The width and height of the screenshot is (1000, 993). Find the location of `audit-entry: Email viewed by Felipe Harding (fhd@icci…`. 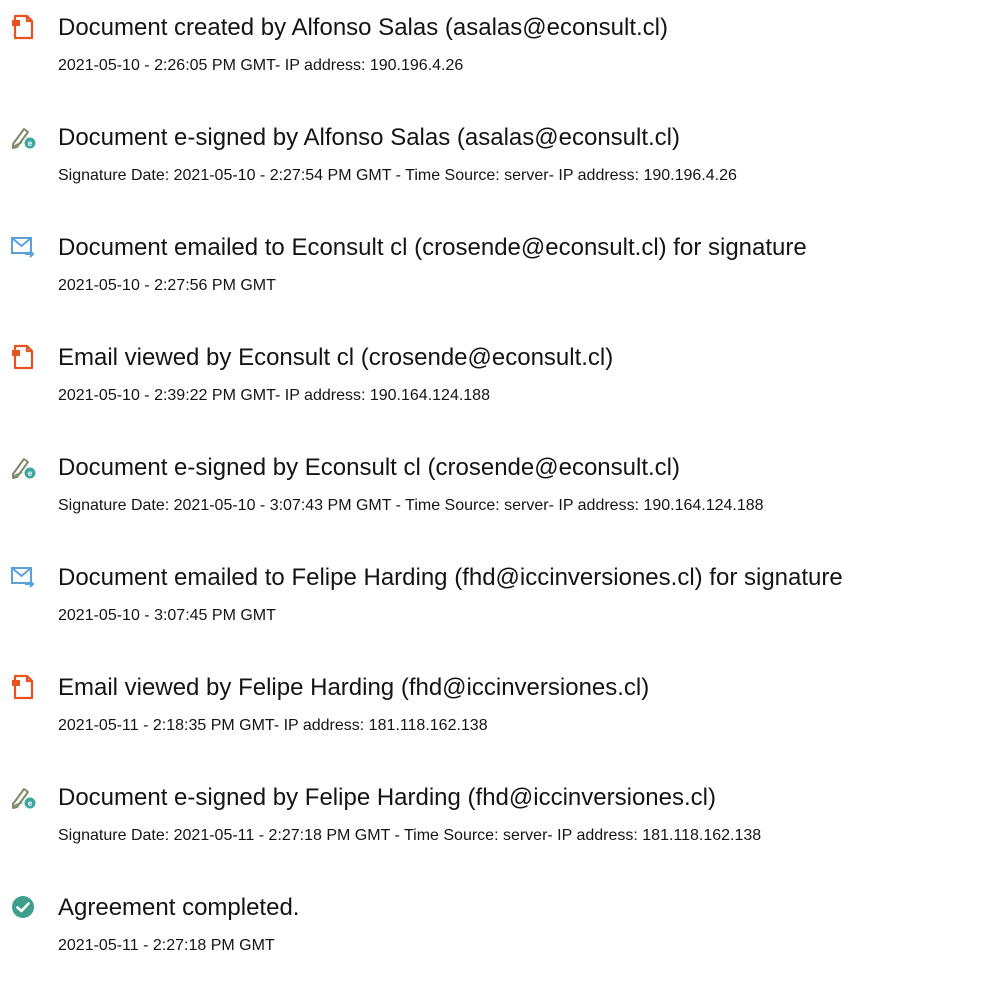

audit-entry: Email viewed by Felipe Harding (fhd@icci… is located at coordinates (500, 714).